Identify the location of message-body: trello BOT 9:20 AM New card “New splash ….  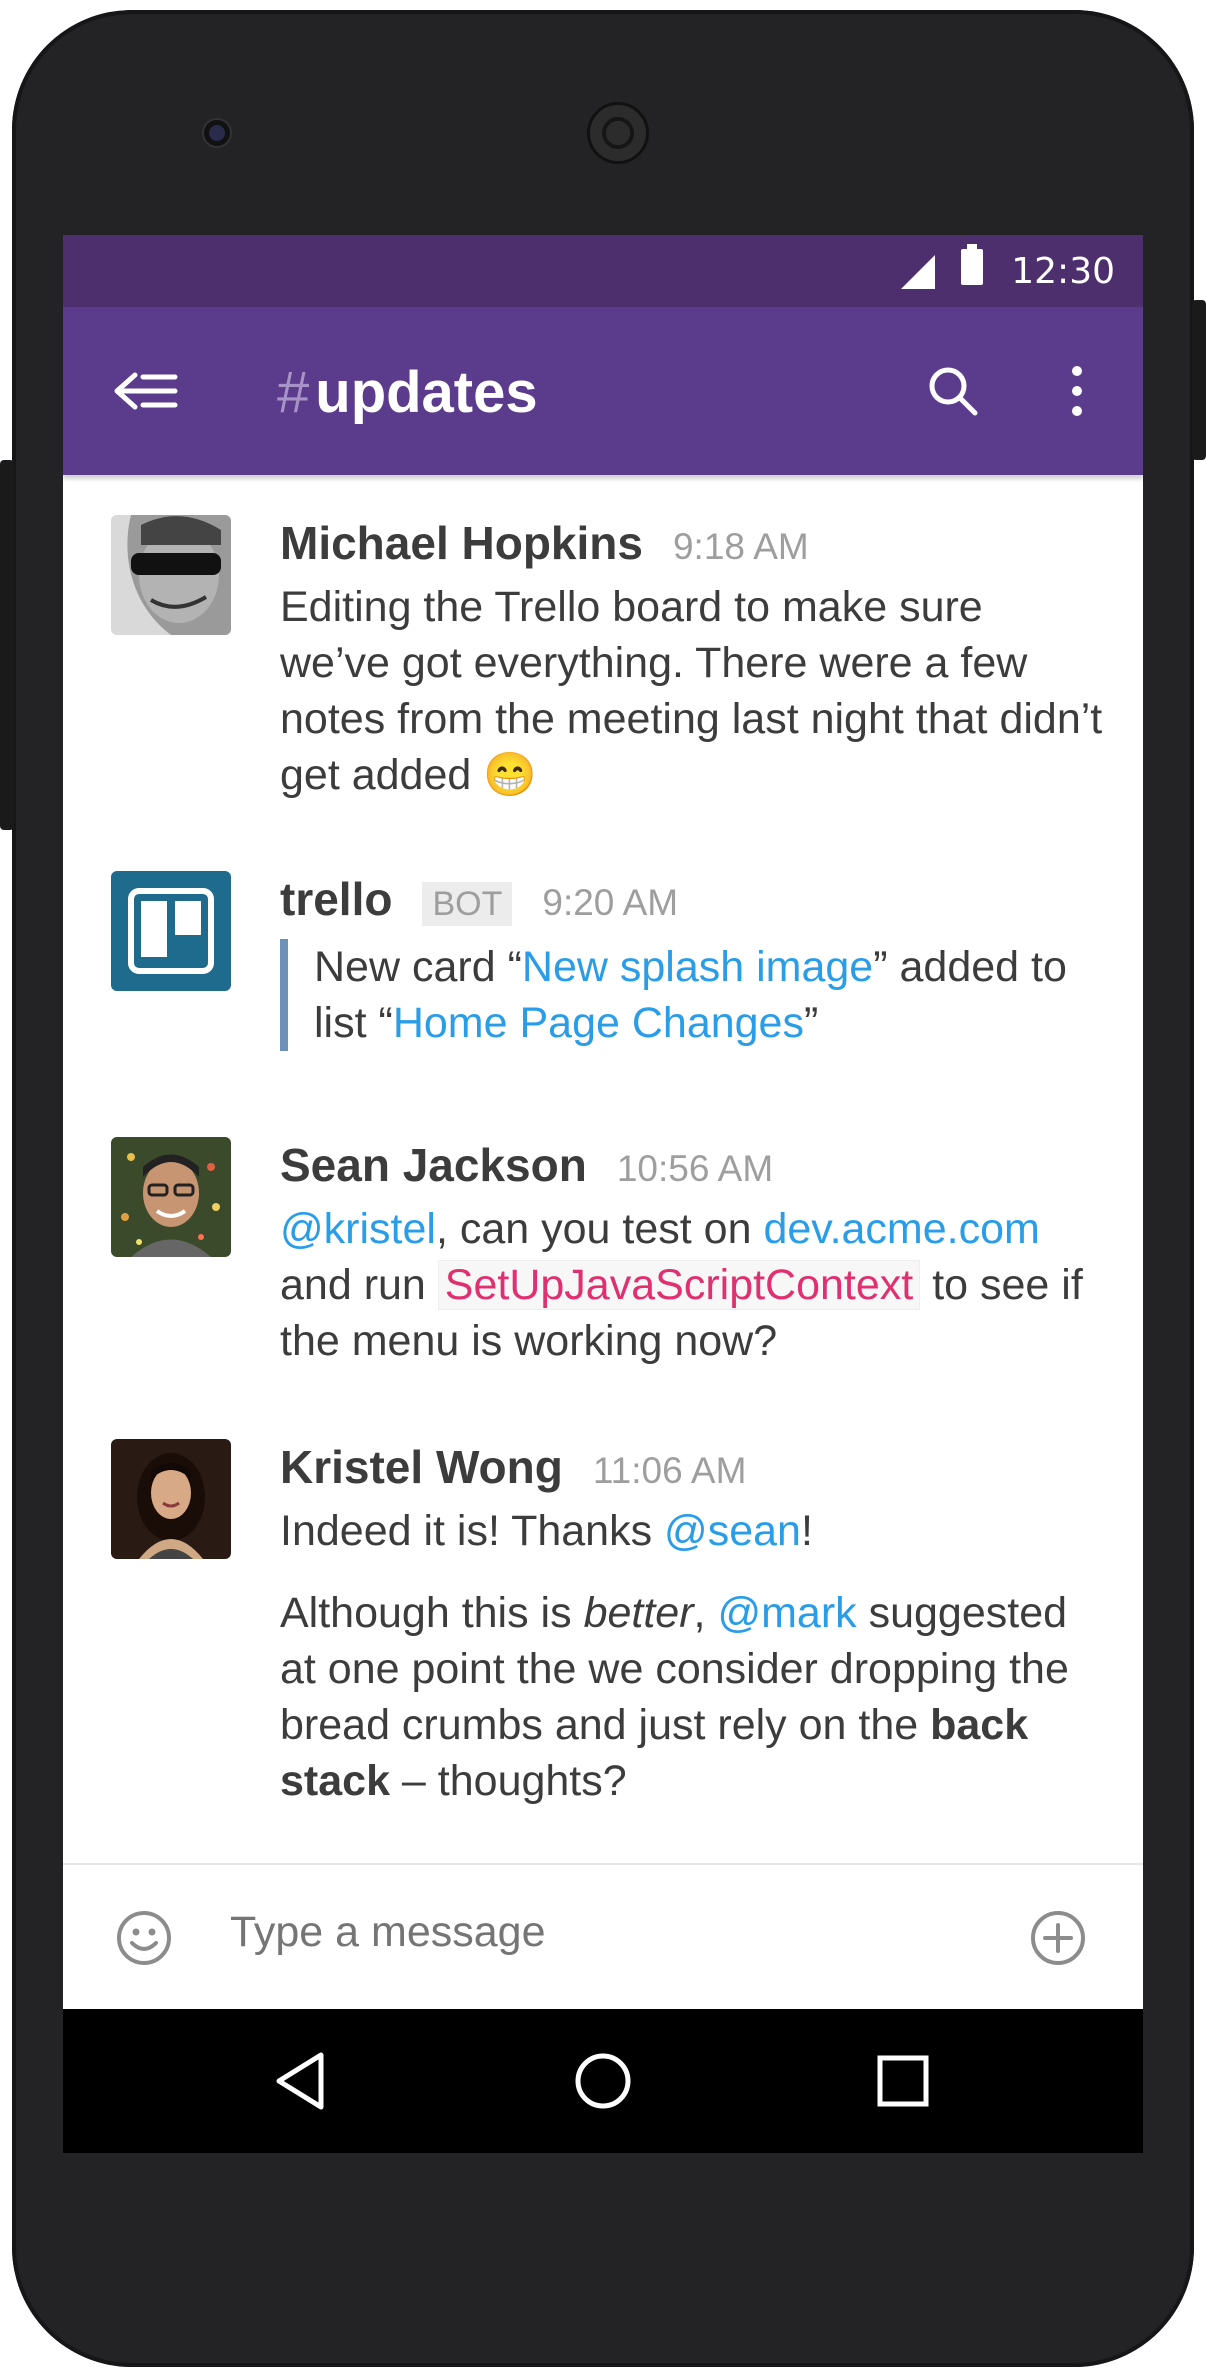
(691, 961).